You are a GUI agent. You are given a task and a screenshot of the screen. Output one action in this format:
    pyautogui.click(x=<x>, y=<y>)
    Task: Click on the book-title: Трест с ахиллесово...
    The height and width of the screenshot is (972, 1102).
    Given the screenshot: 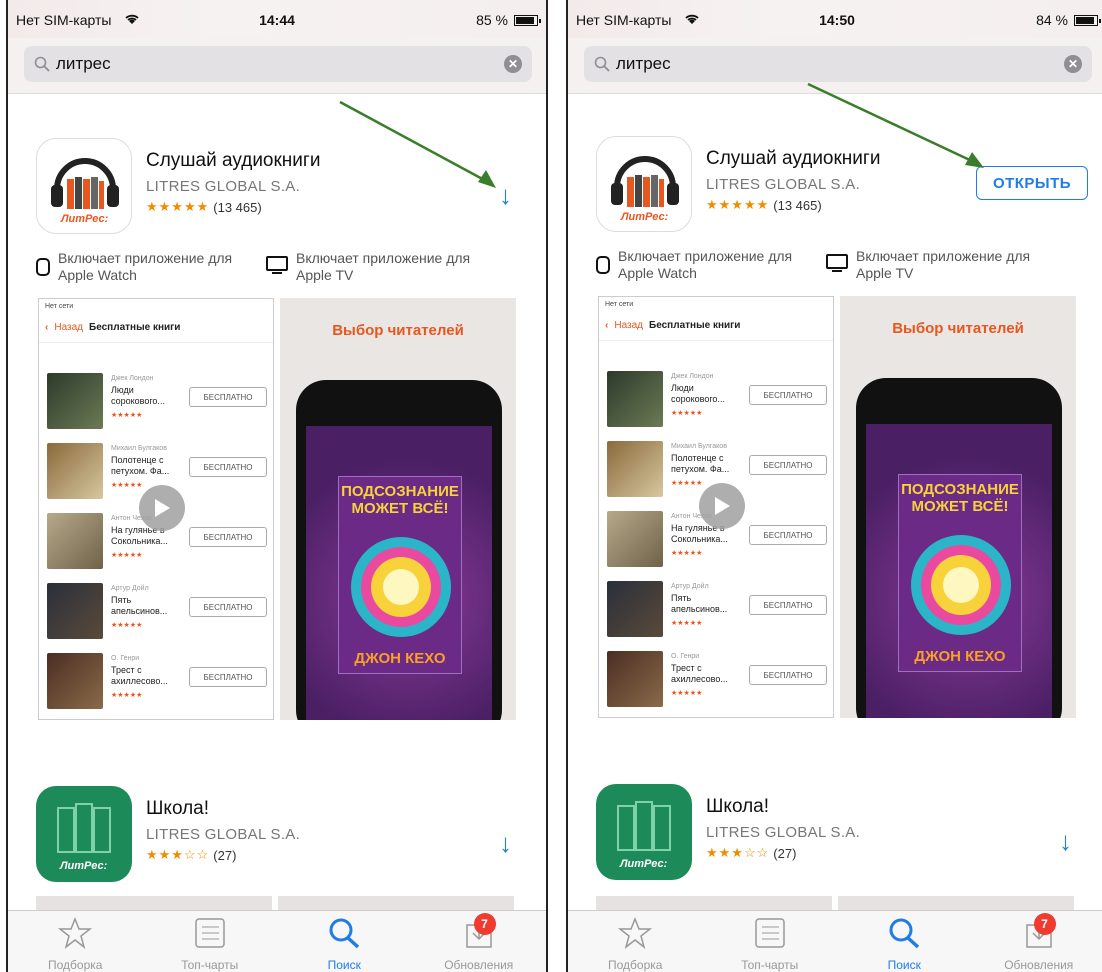 What is the action you would take?
    pyautogui.click(x=699, y=673)
    